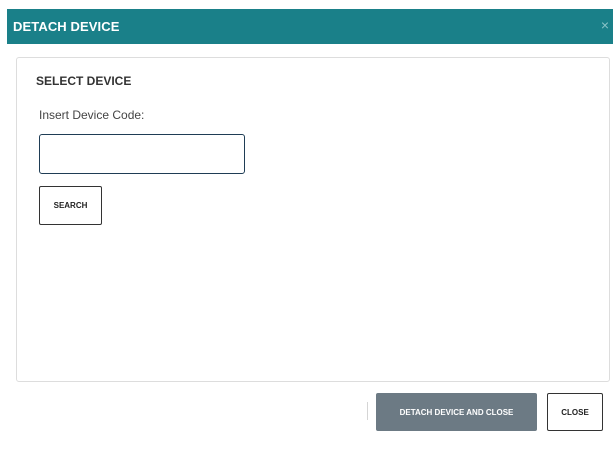  Describe the element at coordinates (456, 412) in the screenshot. I see `detach-device-and-close-button: DETACH DEVICE AND CLOSE` at that location.